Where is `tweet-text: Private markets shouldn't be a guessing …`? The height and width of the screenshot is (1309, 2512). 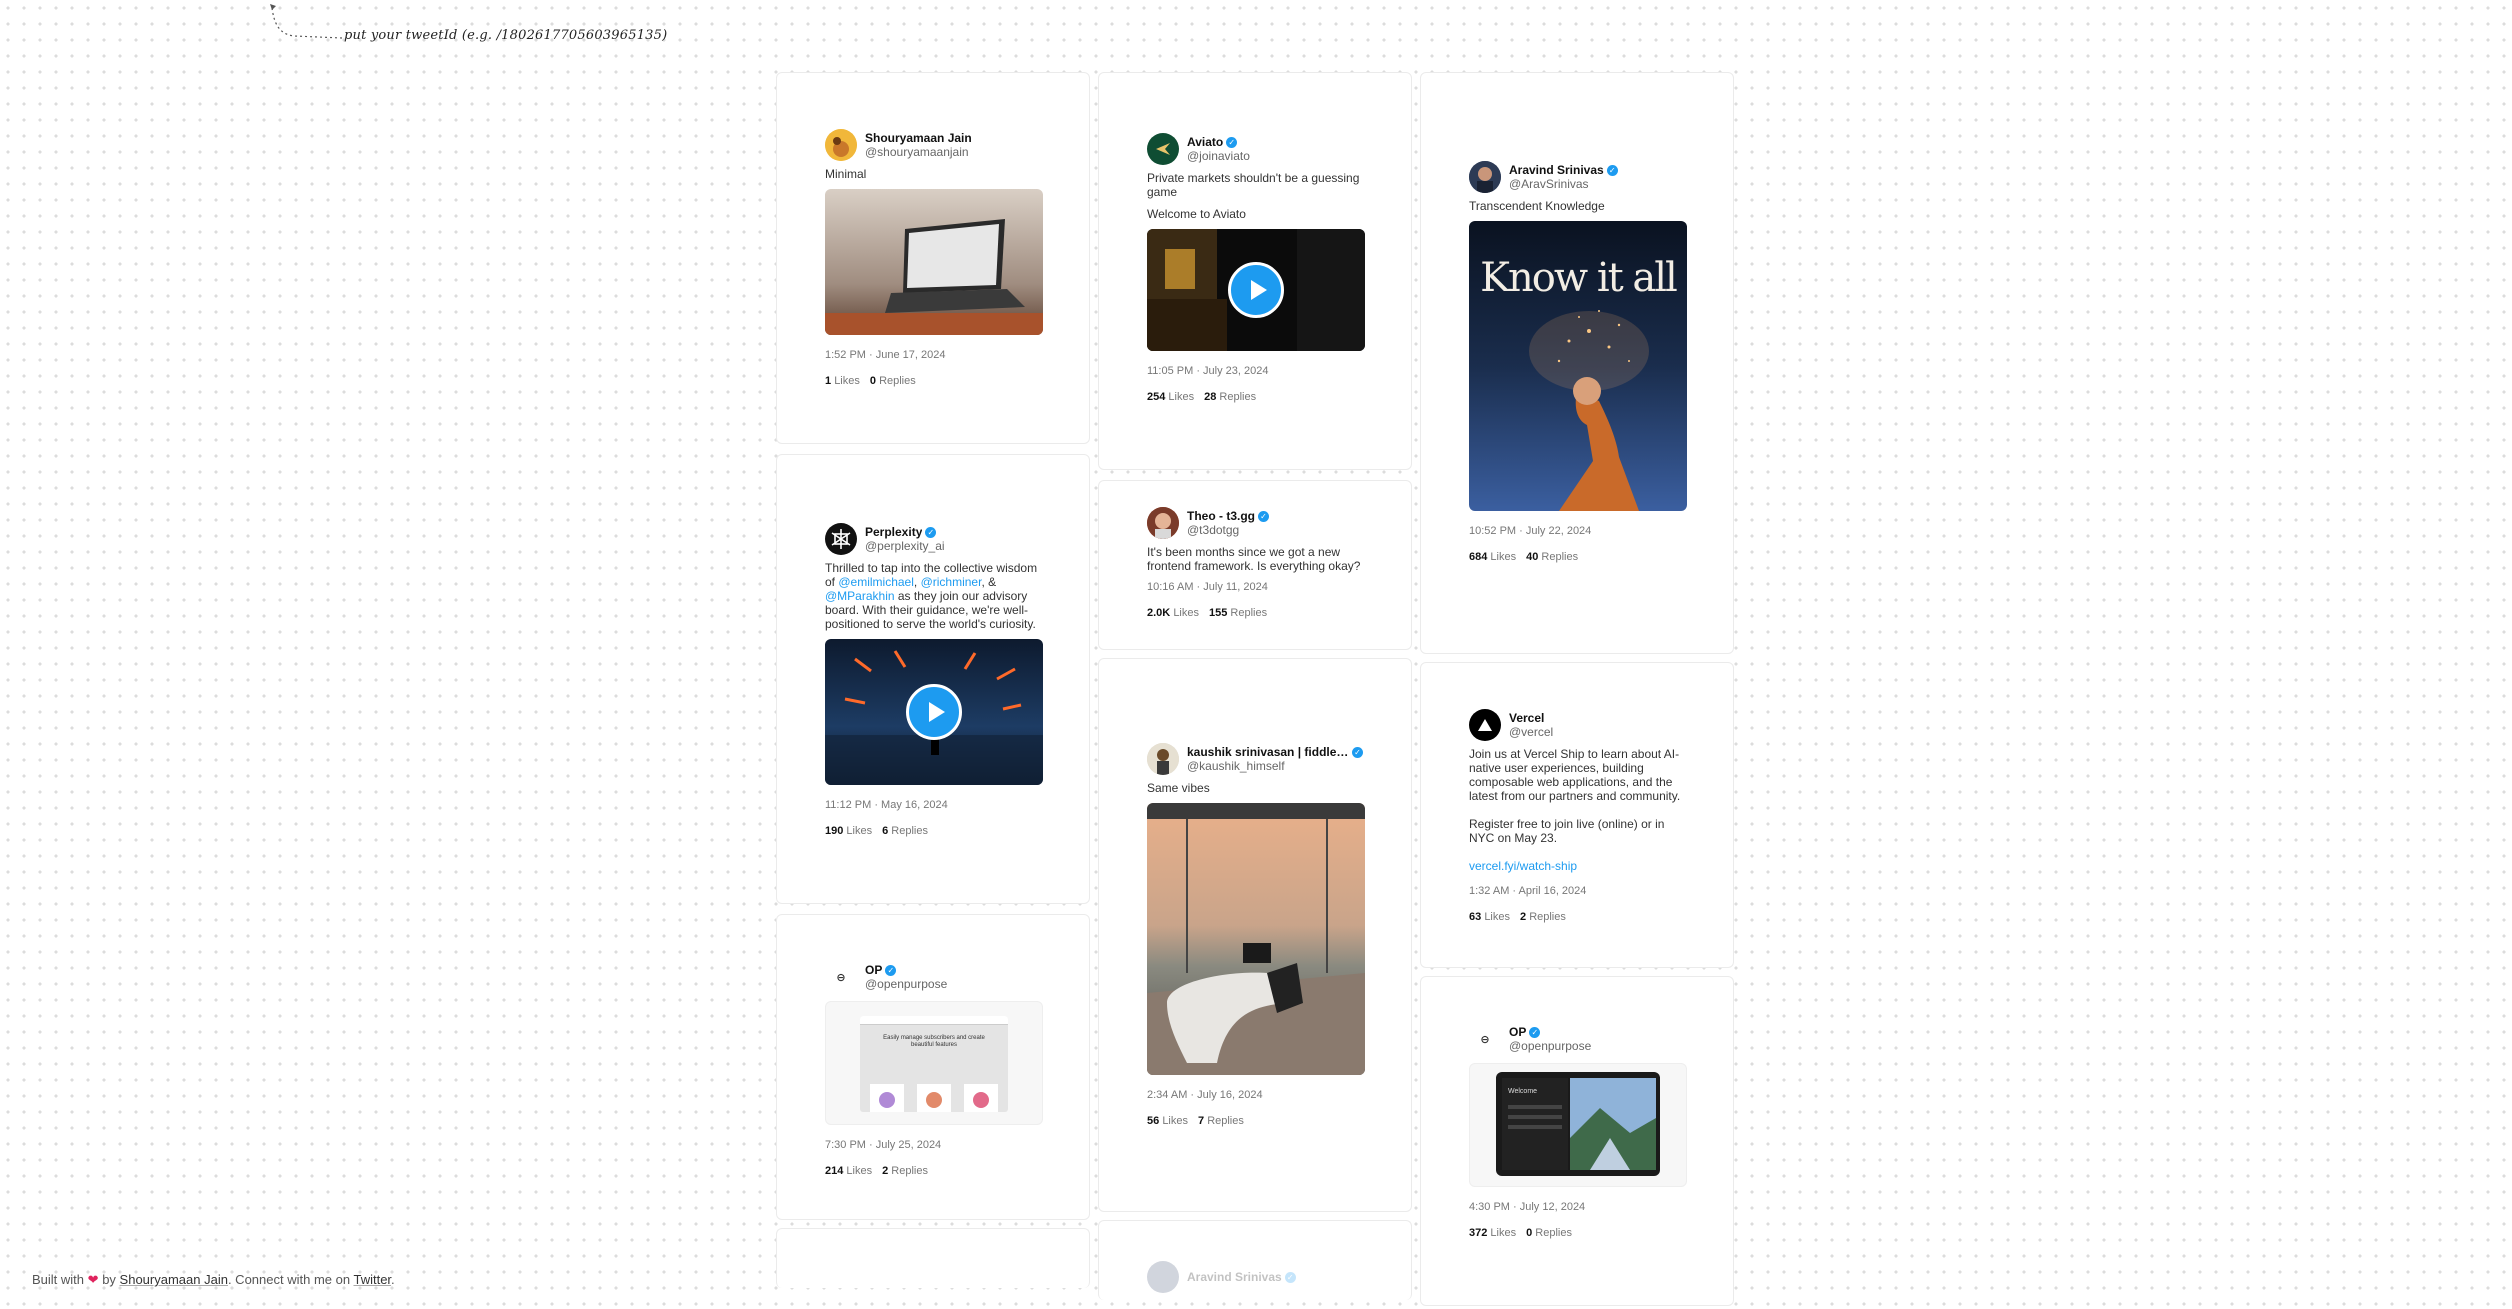 tweet-text: Private markets shouldn't be a guessing … is located at coordinates (1255, 196).